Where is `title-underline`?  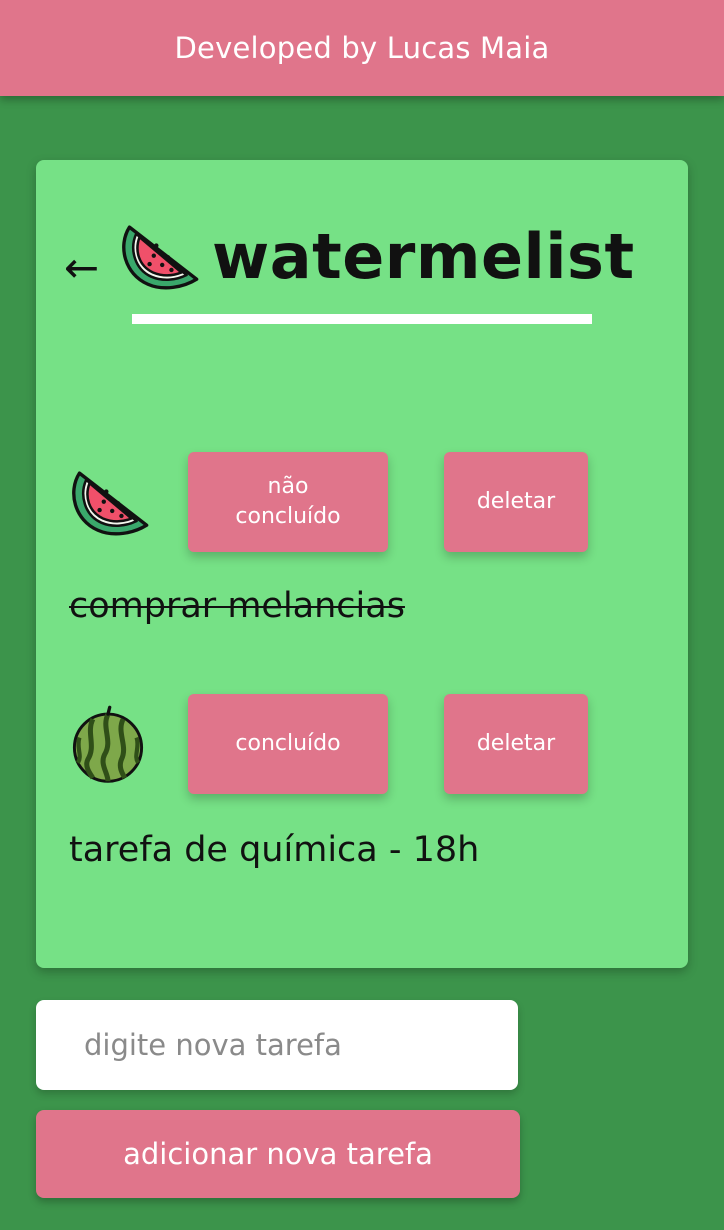 title-underline is located at coordinates (362, 319).